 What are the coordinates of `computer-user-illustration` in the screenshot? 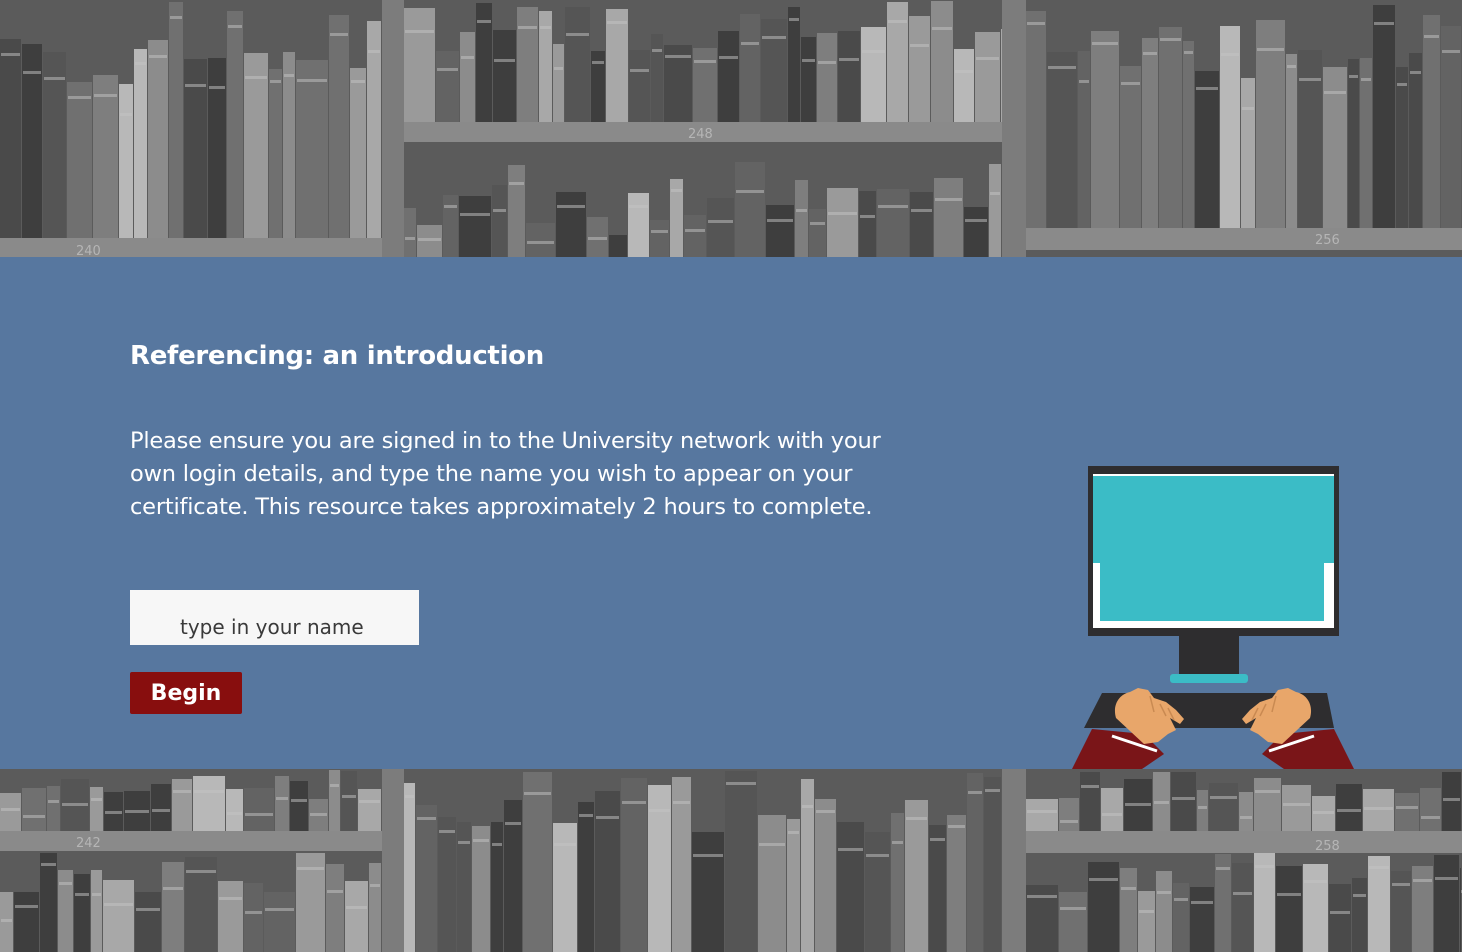 It's located at (1213, 620).